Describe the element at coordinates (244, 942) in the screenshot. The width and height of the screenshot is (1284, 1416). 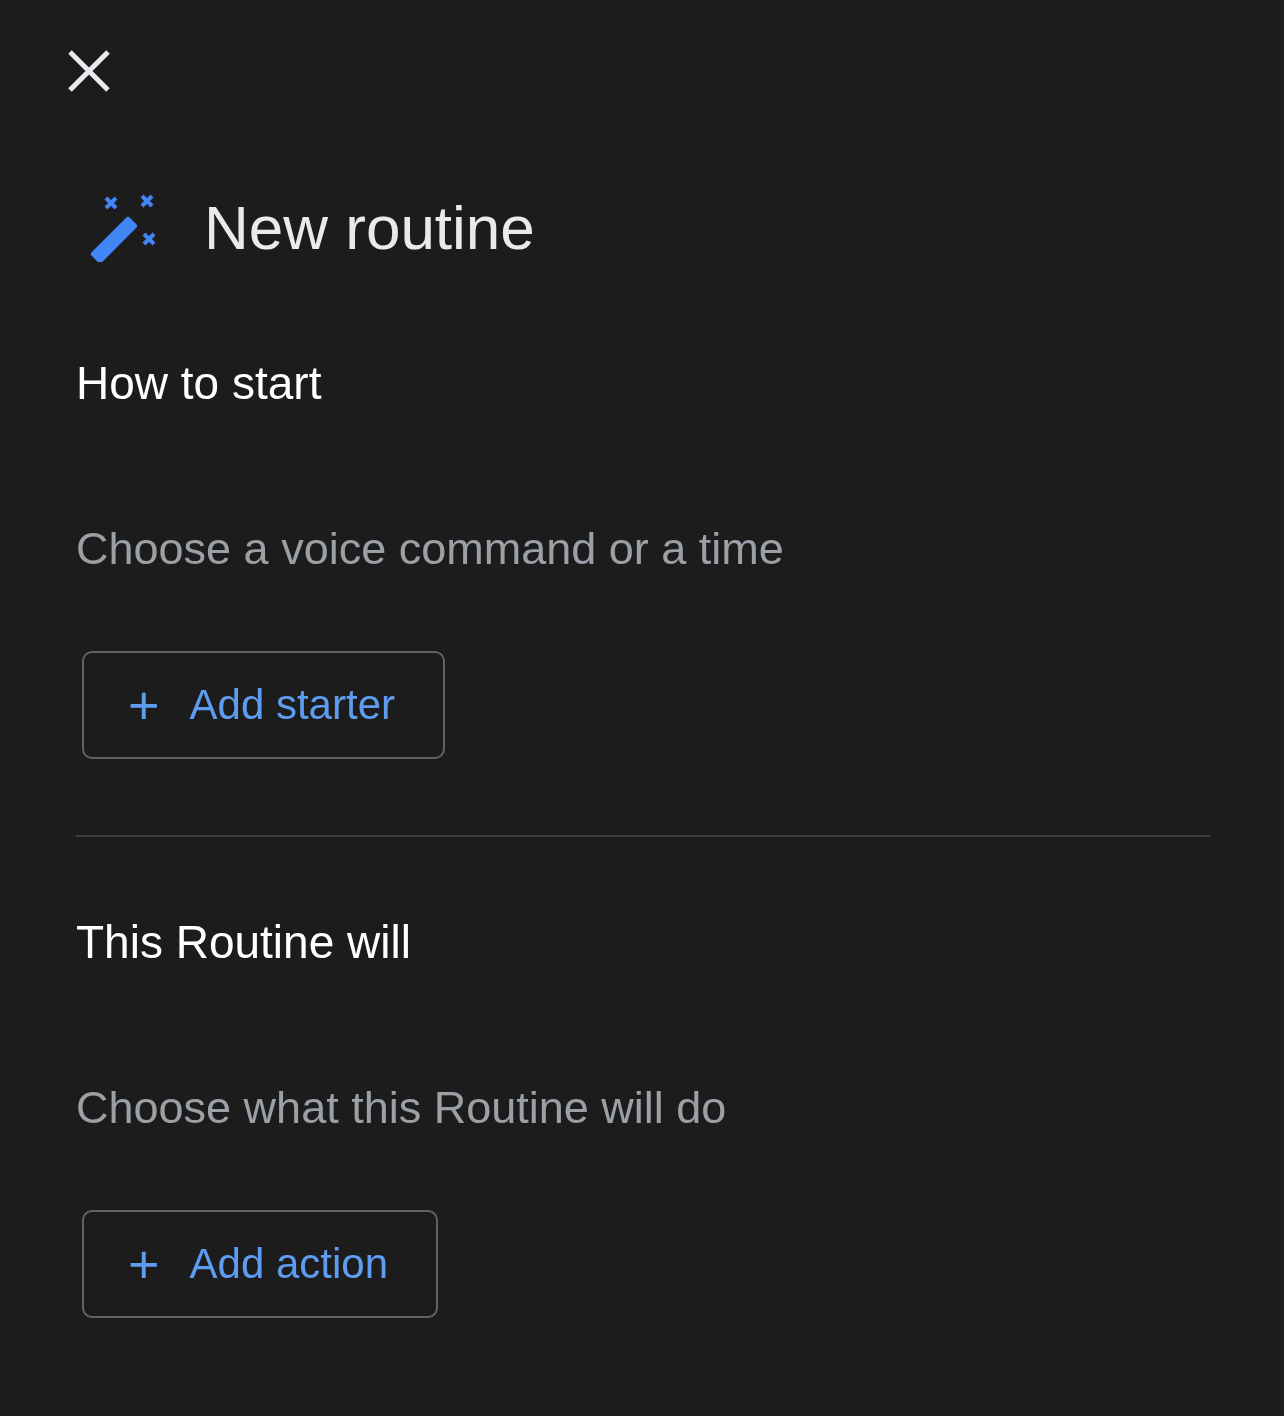
I see `section-heading: This Routine will` at that location.